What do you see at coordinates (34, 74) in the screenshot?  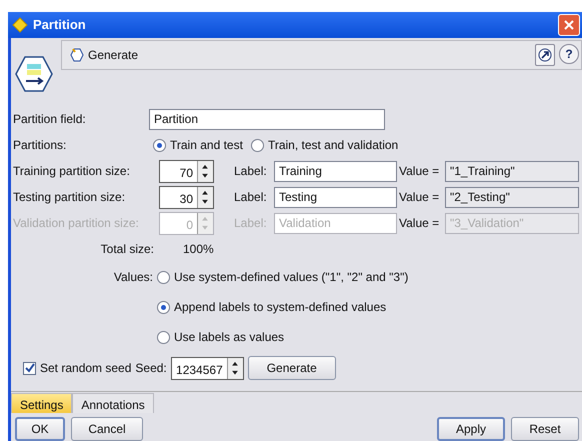 I see `partition-node-icon` at bounding box center [34, 74].